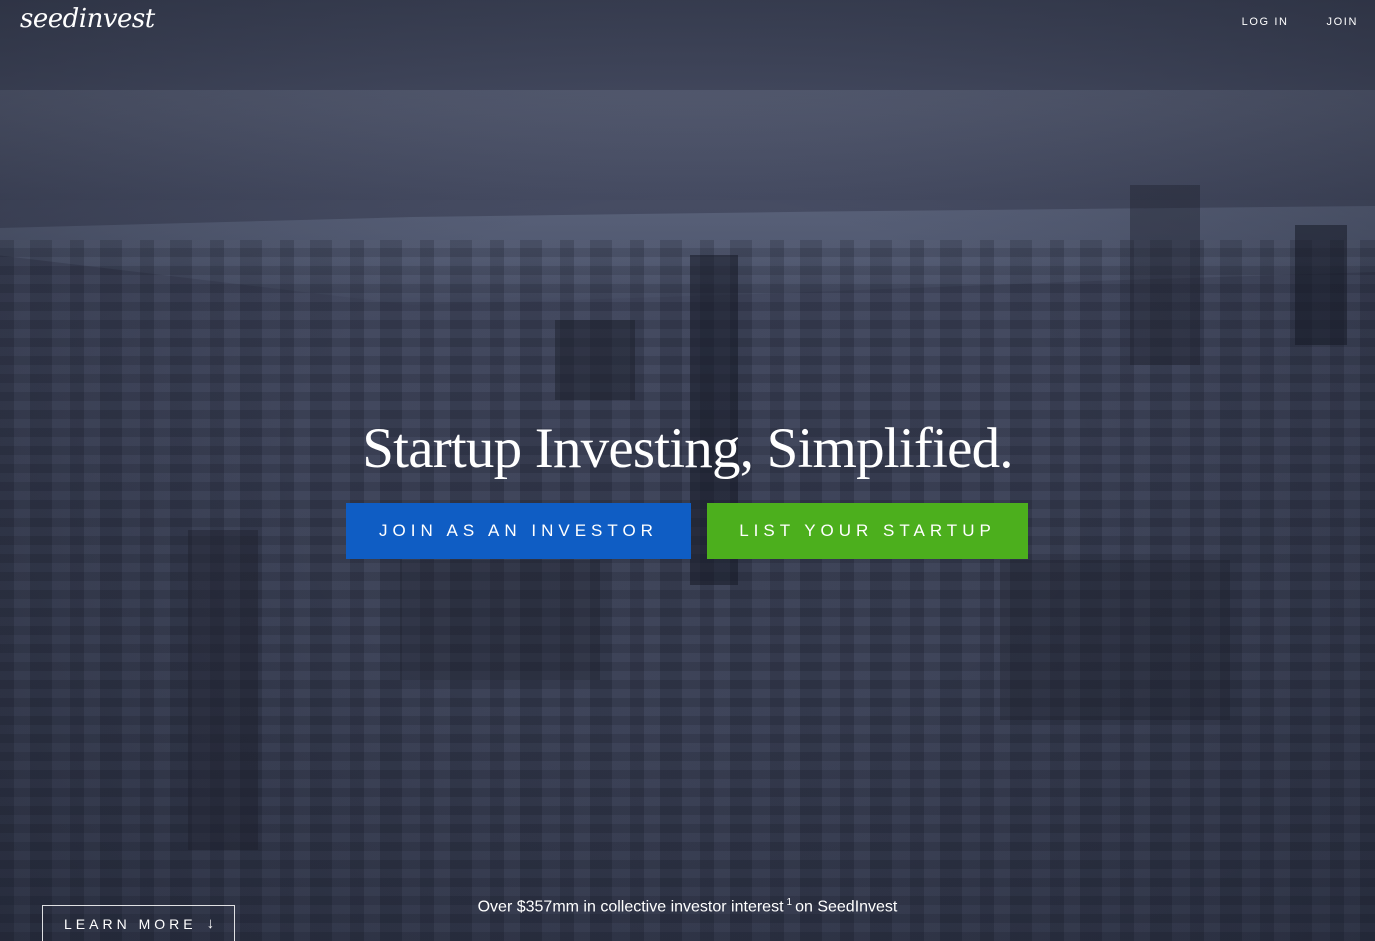 This screenshot has width=1375, height=941. What do you see at coordinates (1300, 22) in the screenshot?
I see `top-nav: LOG IN JOIN` at bounding box center [1300, 22].